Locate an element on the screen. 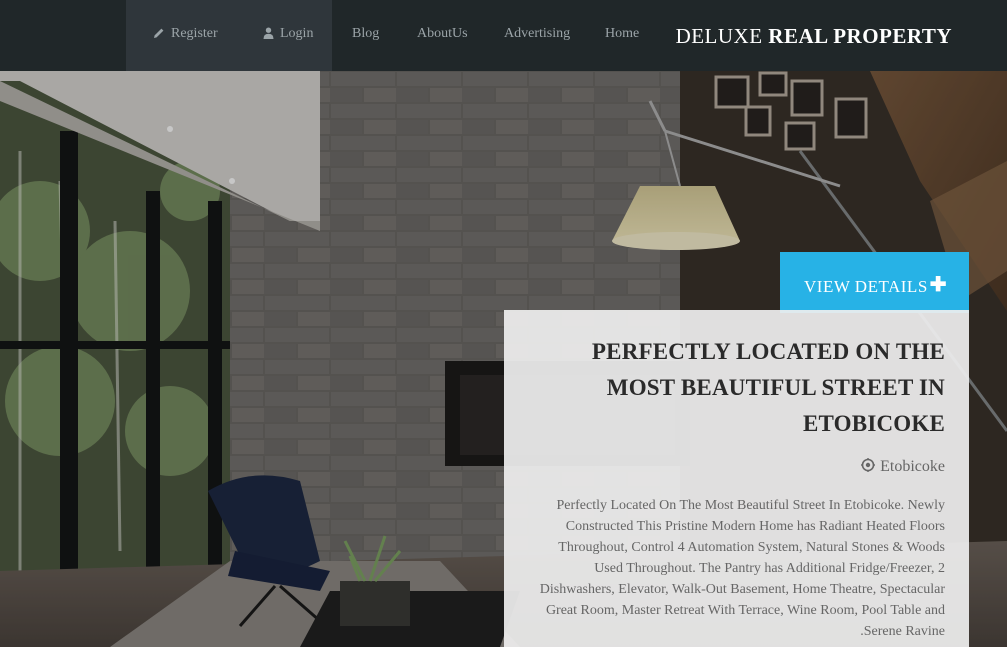 The width and height of the screenshot is (1007, 647). brand-part1: DELUXE is located at coordinates (719, 36).